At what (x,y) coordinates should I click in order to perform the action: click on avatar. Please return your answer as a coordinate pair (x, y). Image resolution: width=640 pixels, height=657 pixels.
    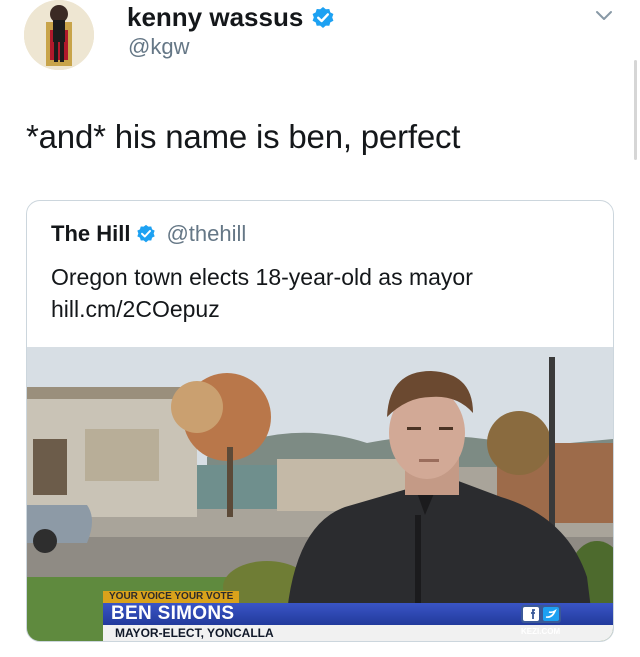
    Looking at the image, I should click on (59, 35).